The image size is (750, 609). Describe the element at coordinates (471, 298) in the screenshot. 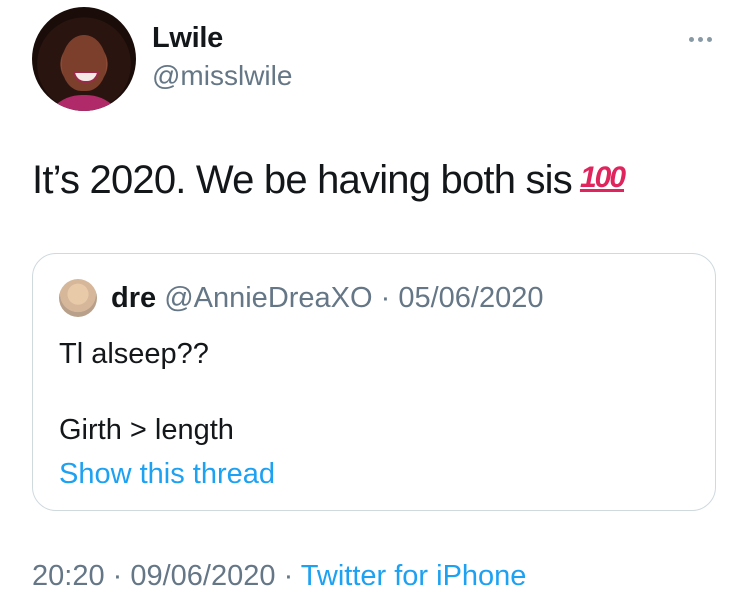

I see `quoted-tweet-date: 05/06/2020` at that location.